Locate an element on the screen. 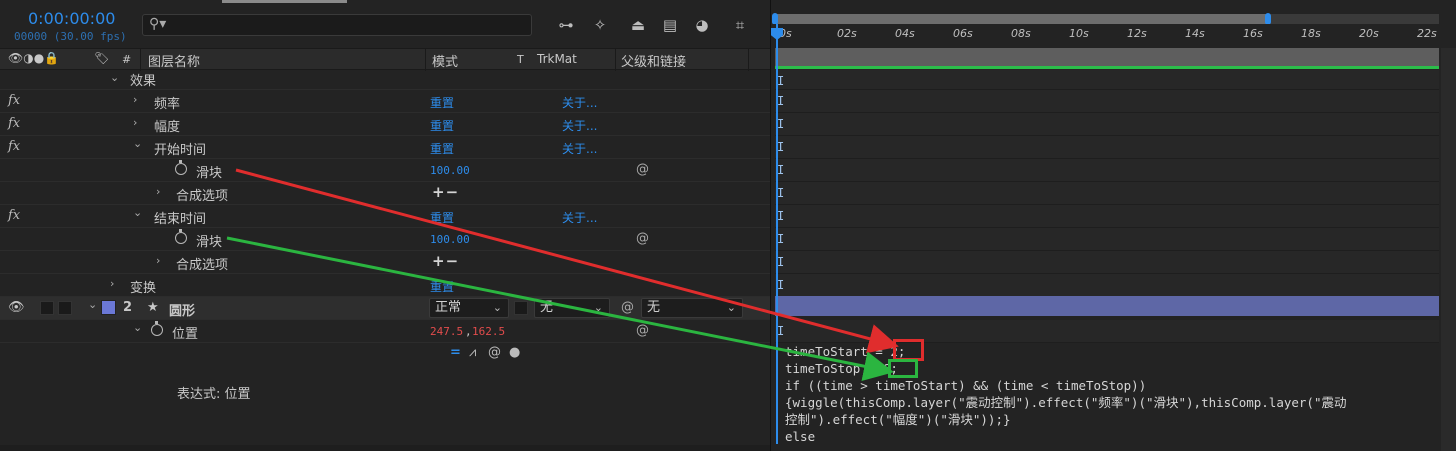 The image size is (1456, 451). expression-pickwhip-icon: @ is located at coordinates (494, 352).